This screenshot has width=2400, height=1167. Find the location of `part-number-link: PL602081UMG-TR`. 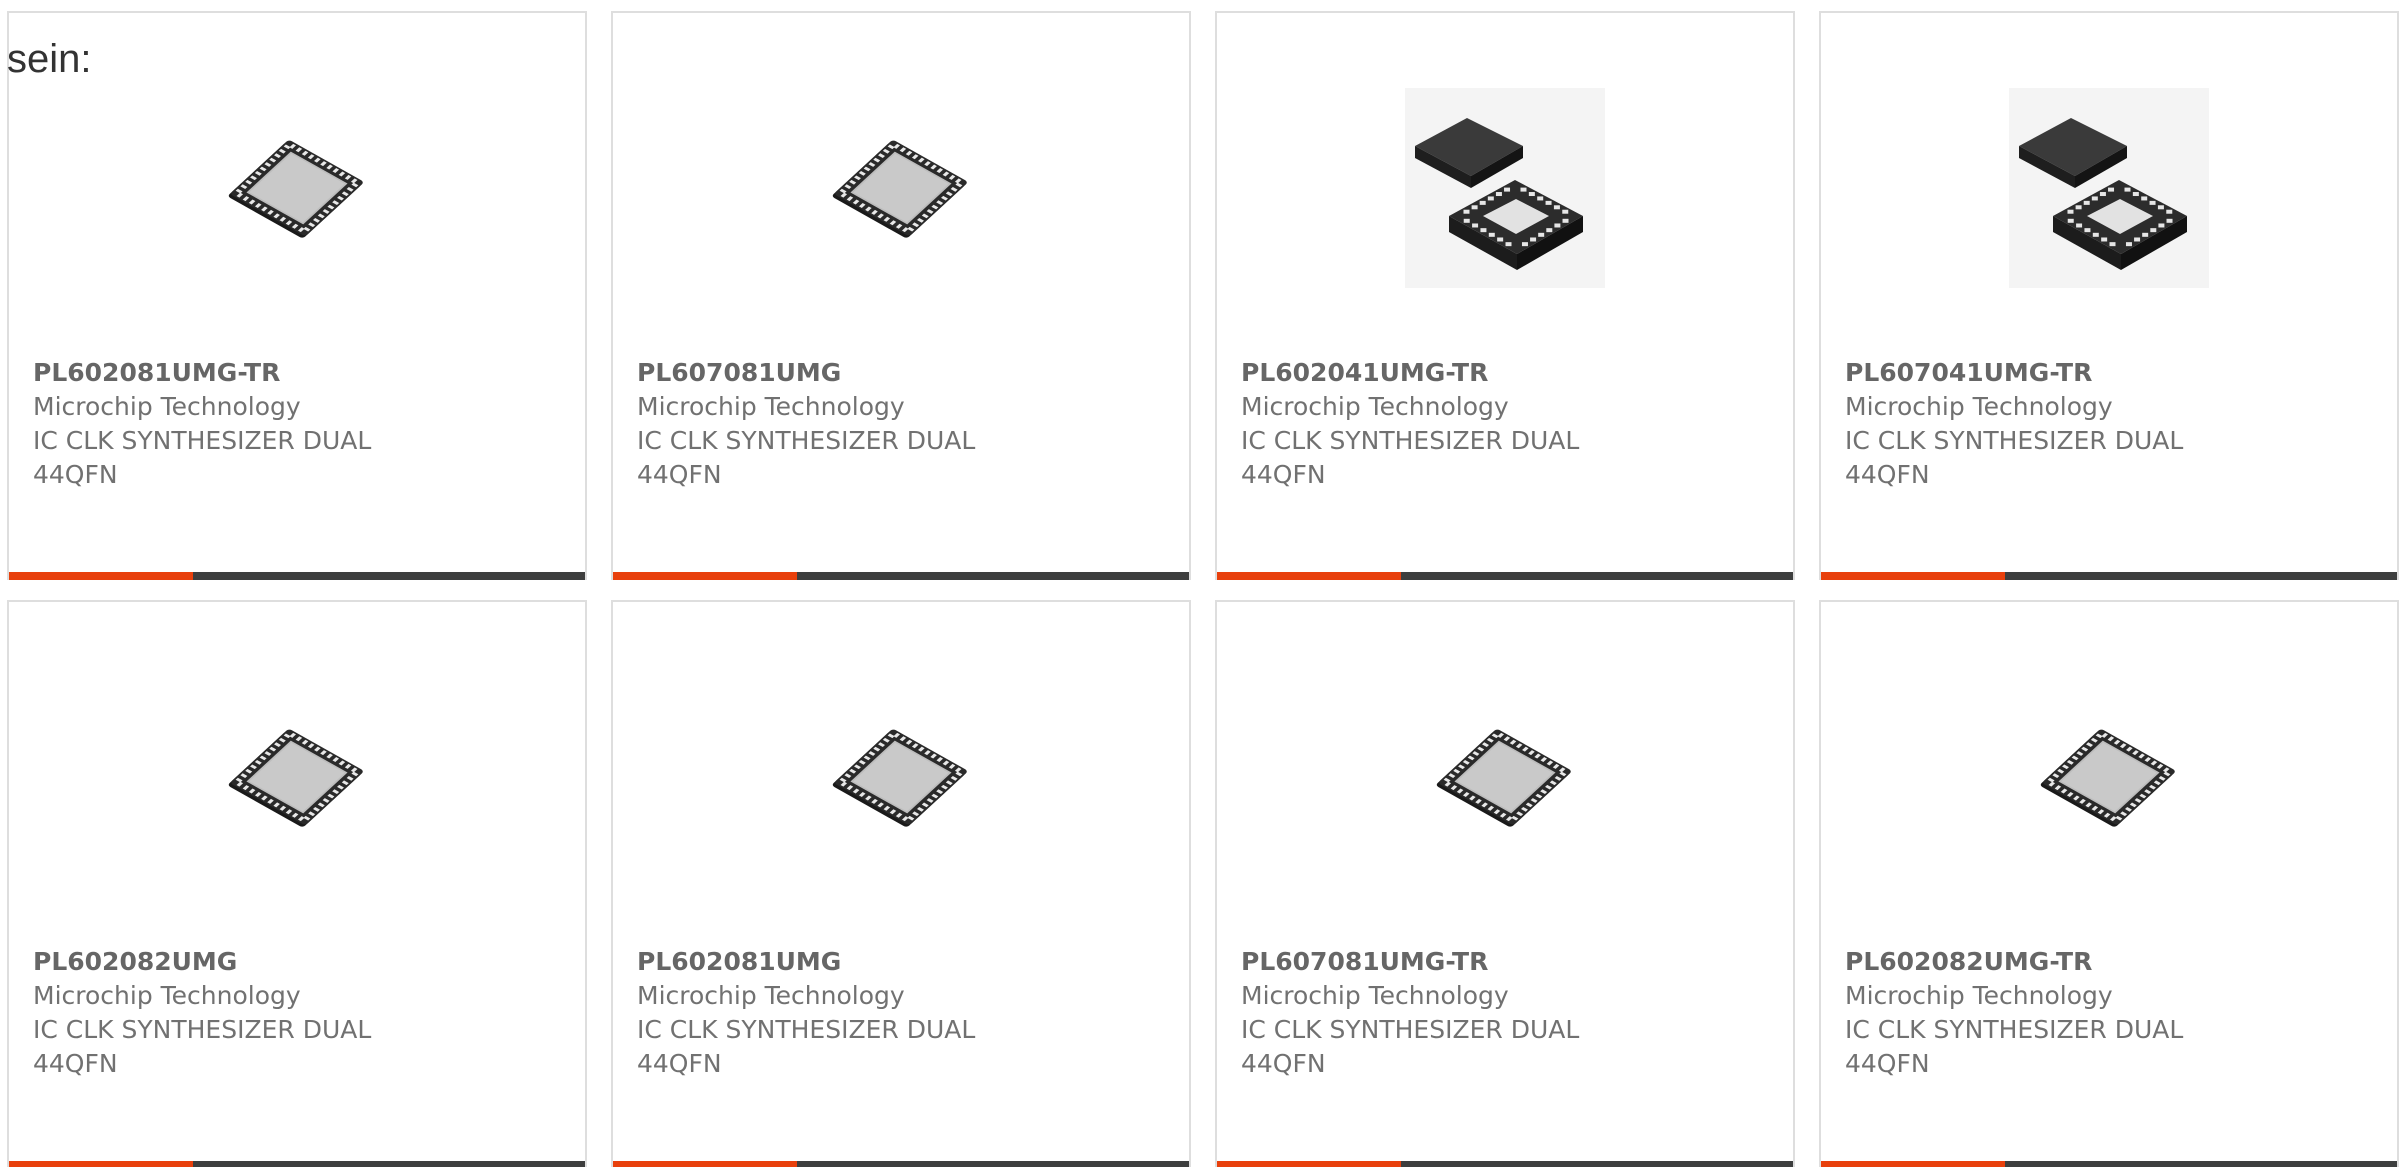

part-number-link: PL602081UMG-TR is located at coordinates (299, 373).